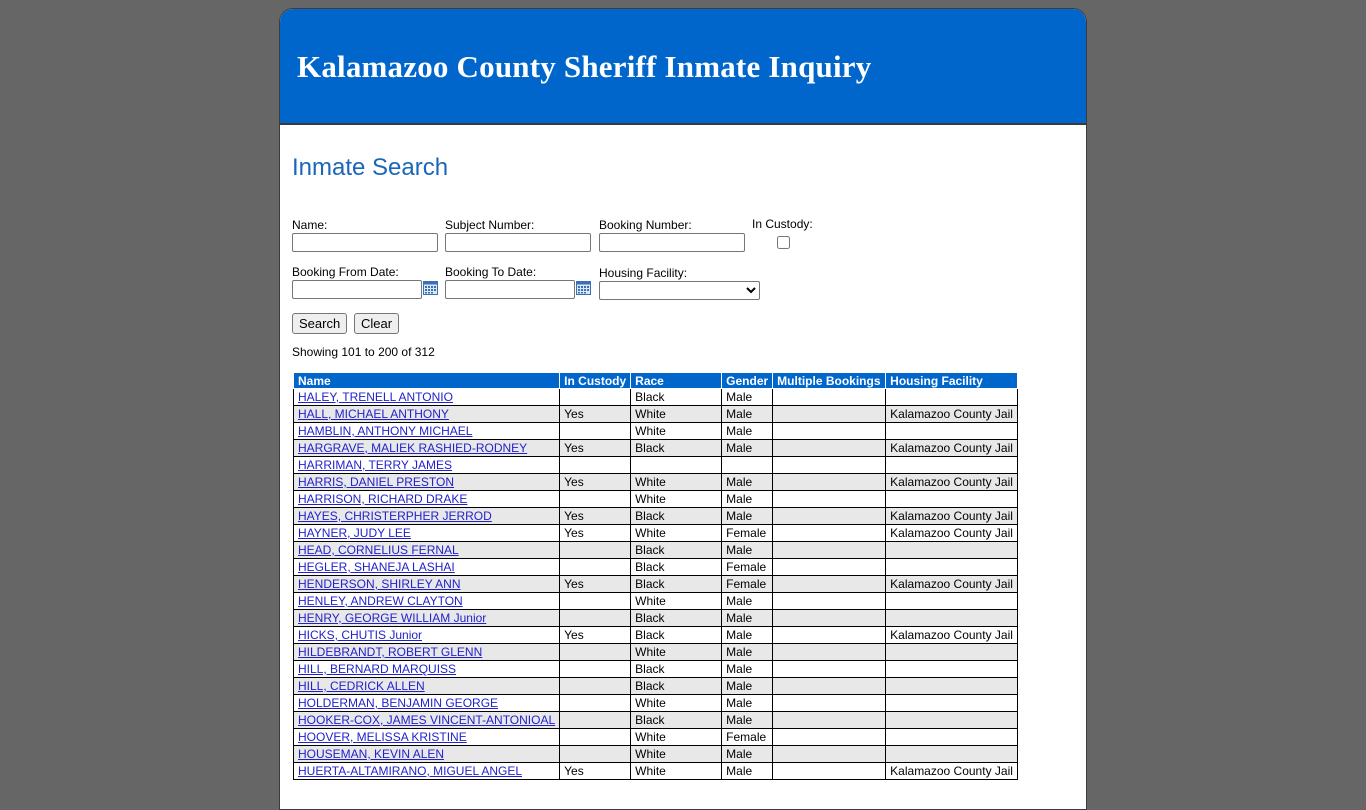 This screenshot has width=1366, height=810. What do you see at coordinates (679, 290) in the screenshot?
I see `housing-facility-select` at bounding box center [679, 290].